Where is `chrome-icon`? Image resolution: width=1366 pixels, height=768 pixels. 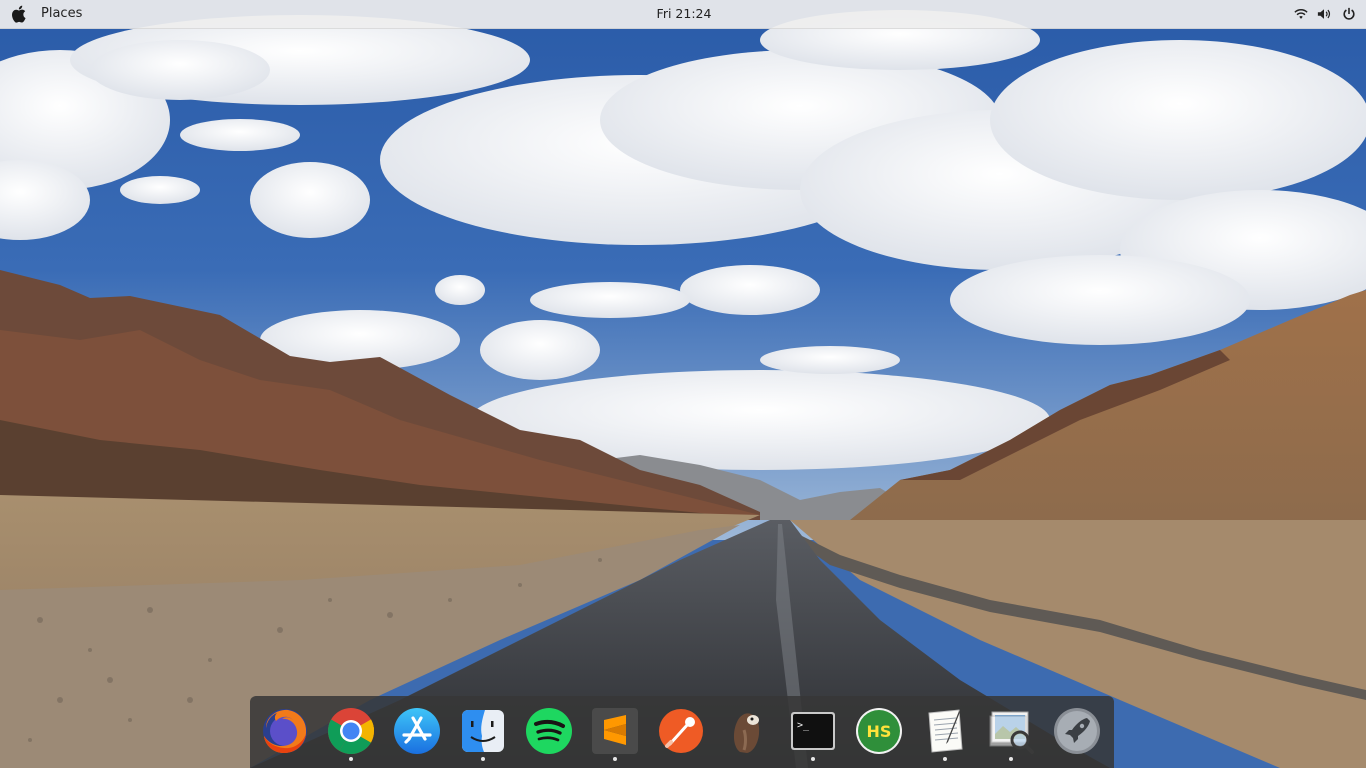
chrome-icon is located at coordinates (351, 731).